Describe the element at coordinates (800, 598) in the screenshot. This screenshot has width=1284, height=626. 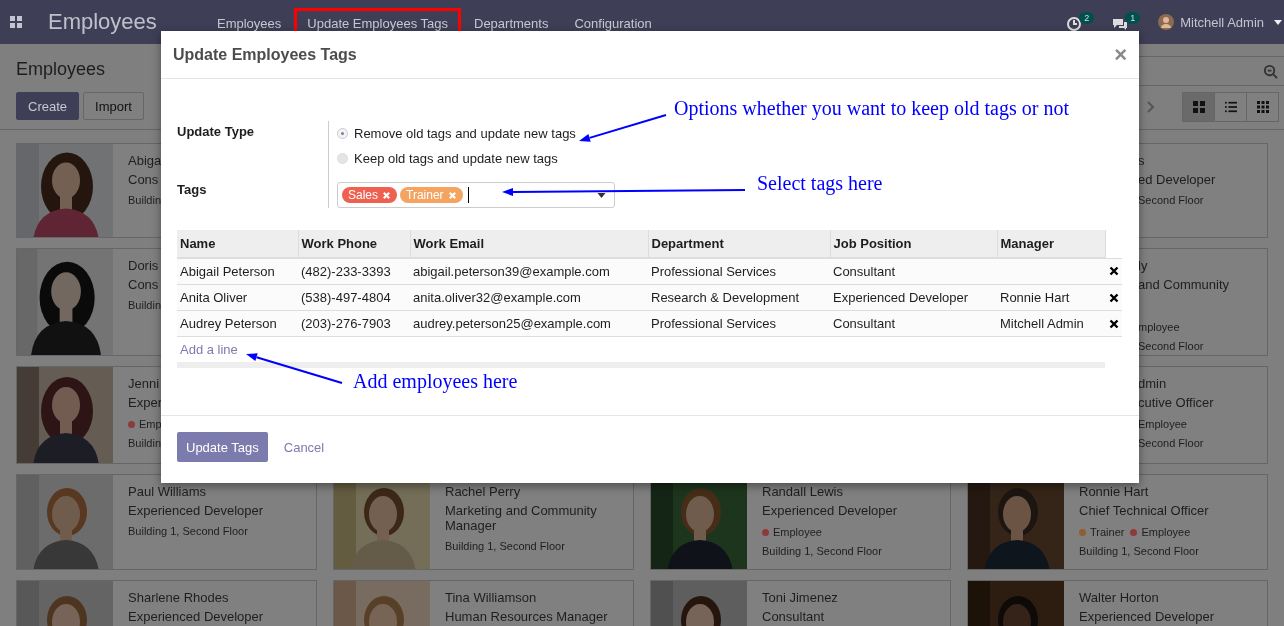
I see `employee-name: Toni Jimenez` at that location.